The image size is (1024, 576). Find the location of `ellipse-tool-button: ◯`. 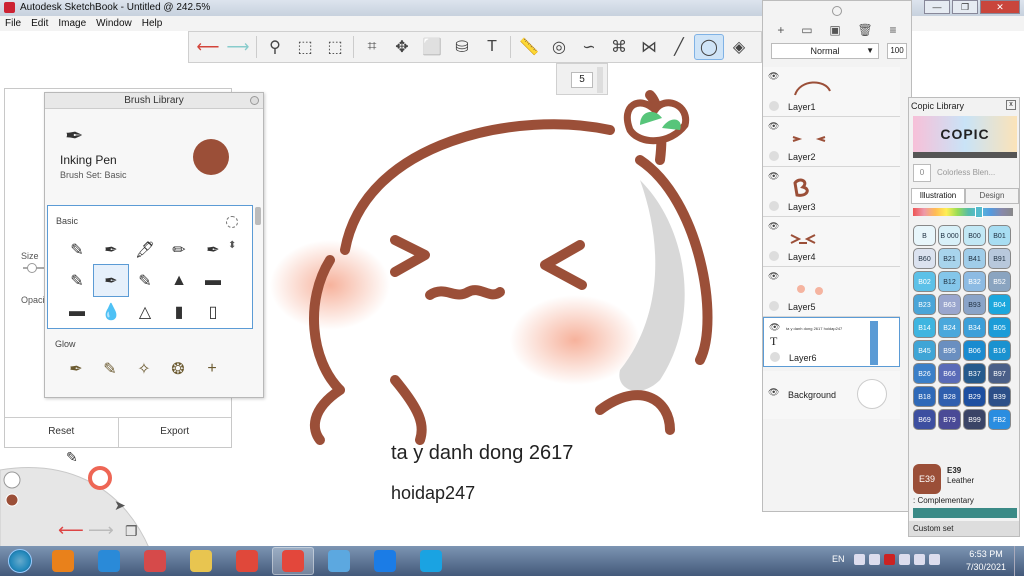

ellipse-tool-button: ◯ is located at coordinates (709, 47).